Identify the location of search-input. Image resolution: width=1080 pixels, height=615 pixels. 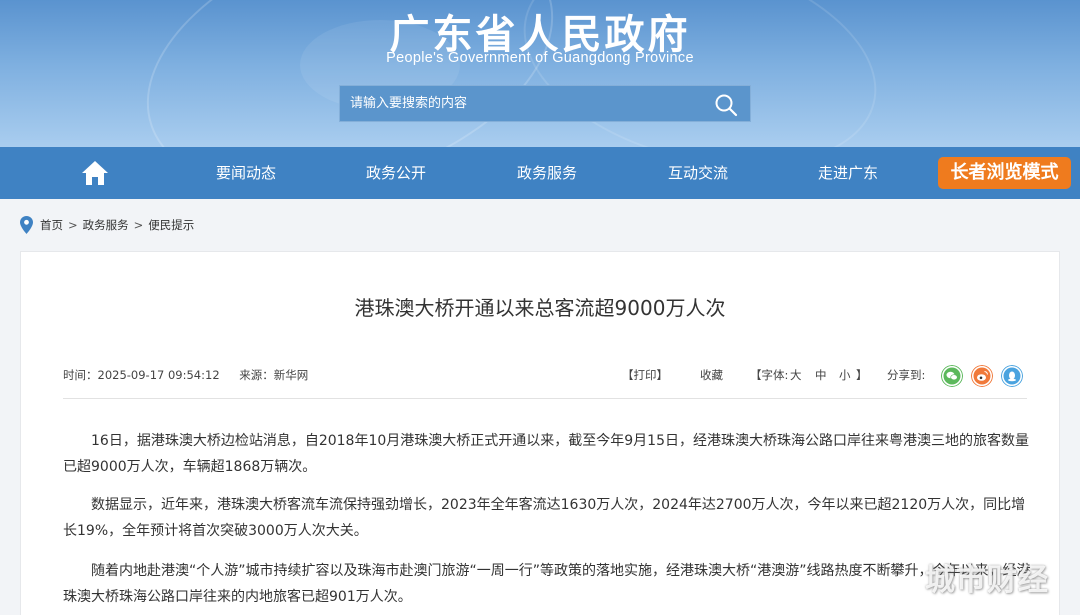
(525, 103).